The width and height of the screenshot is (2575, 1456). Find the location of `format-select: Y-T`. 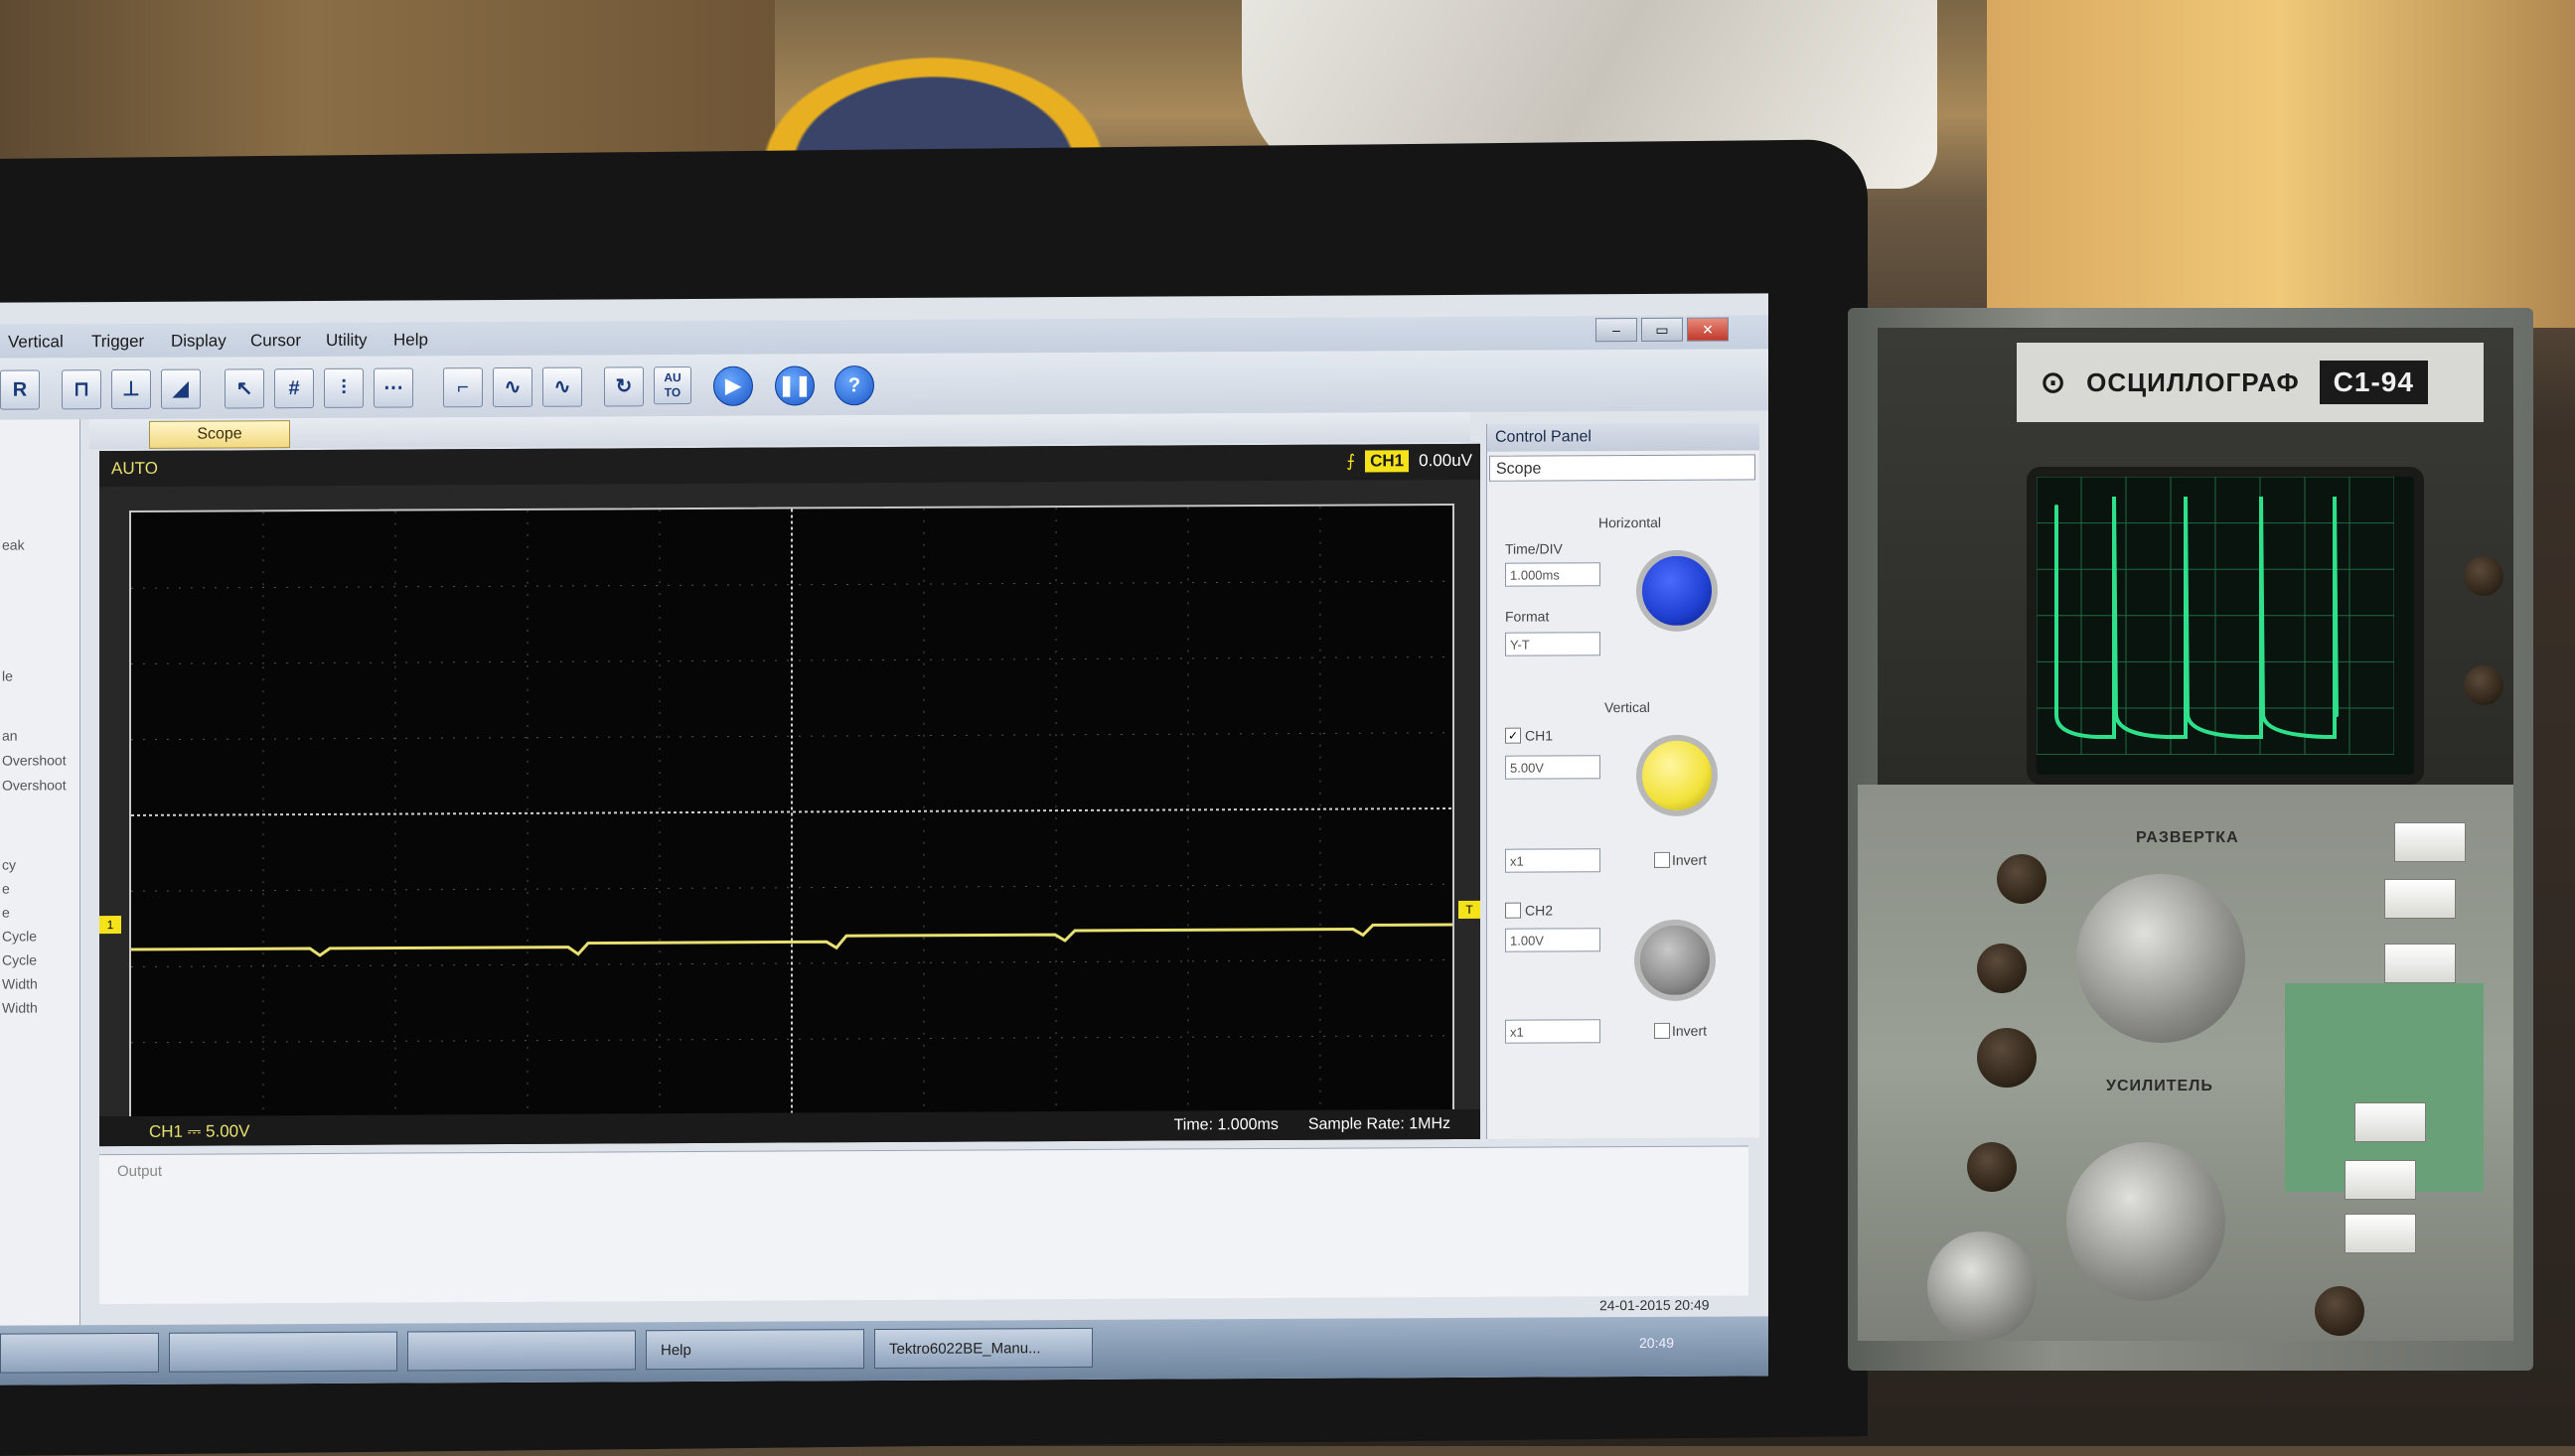

format-select: Y-T is located at coordinates (1553, 644).